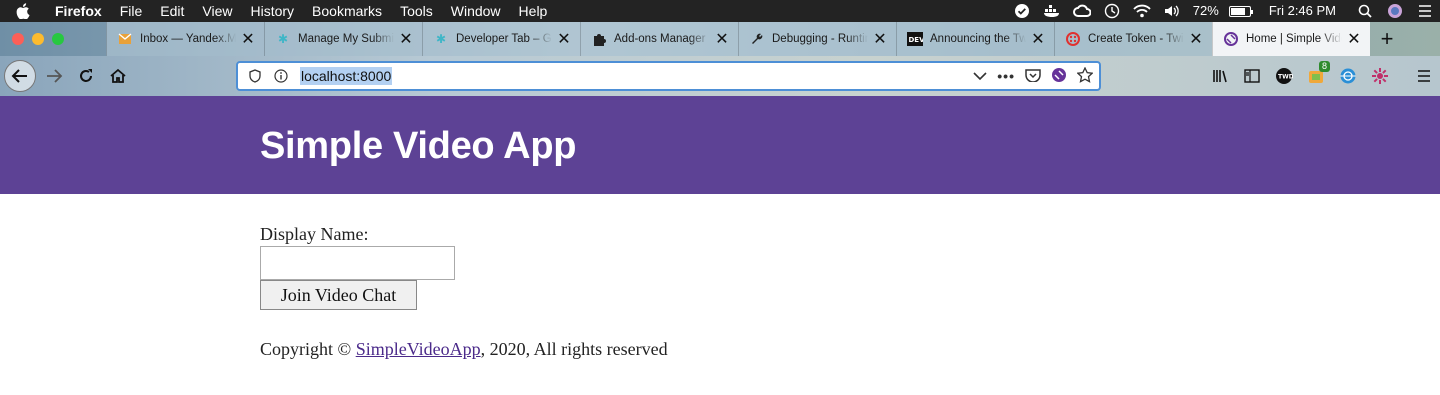  What do you see at coordinates (1424, 76) in the screenshot?
I see `hamburger-menu-icon` at bounding box center [1424, 76].